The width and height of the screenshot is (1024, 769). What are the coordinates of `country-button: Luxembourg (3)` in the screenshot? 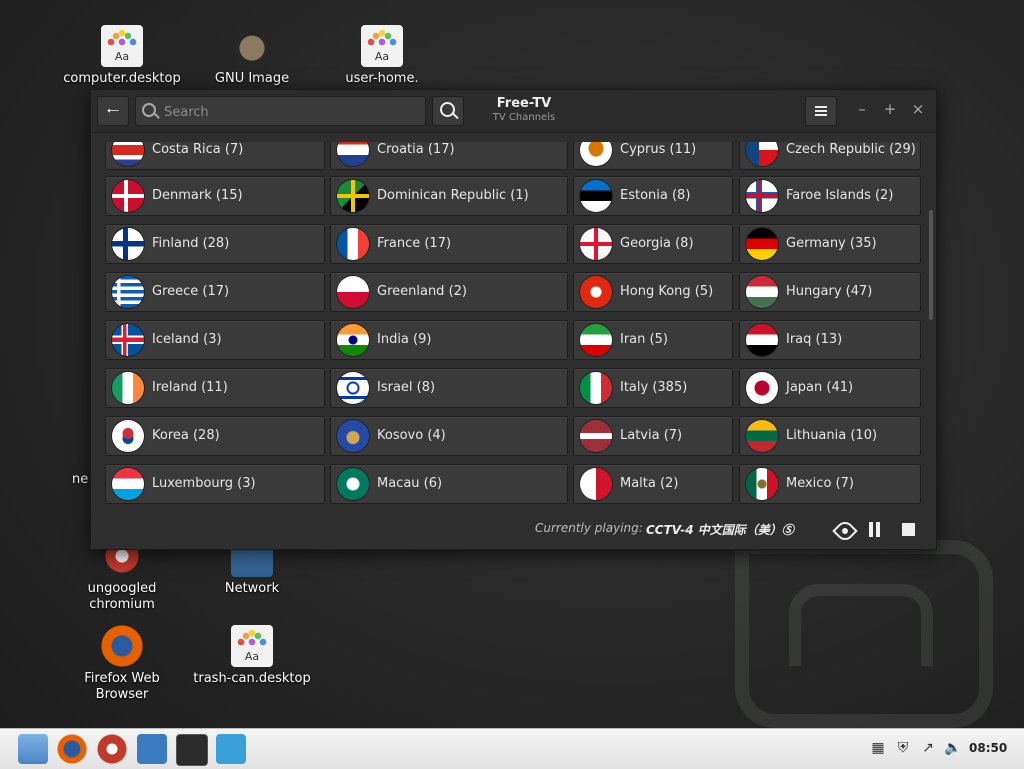 It's located at (215, 484).